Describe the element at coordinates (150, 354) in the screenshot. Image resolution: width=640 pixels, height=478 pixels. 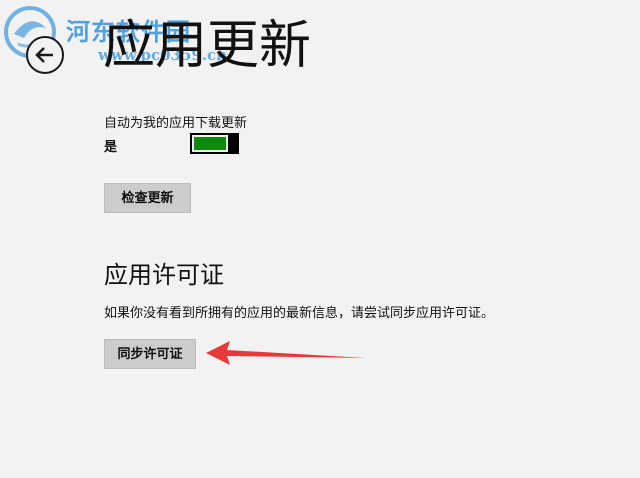
I see `sync-licenses-button: 同步许可证` at that location.